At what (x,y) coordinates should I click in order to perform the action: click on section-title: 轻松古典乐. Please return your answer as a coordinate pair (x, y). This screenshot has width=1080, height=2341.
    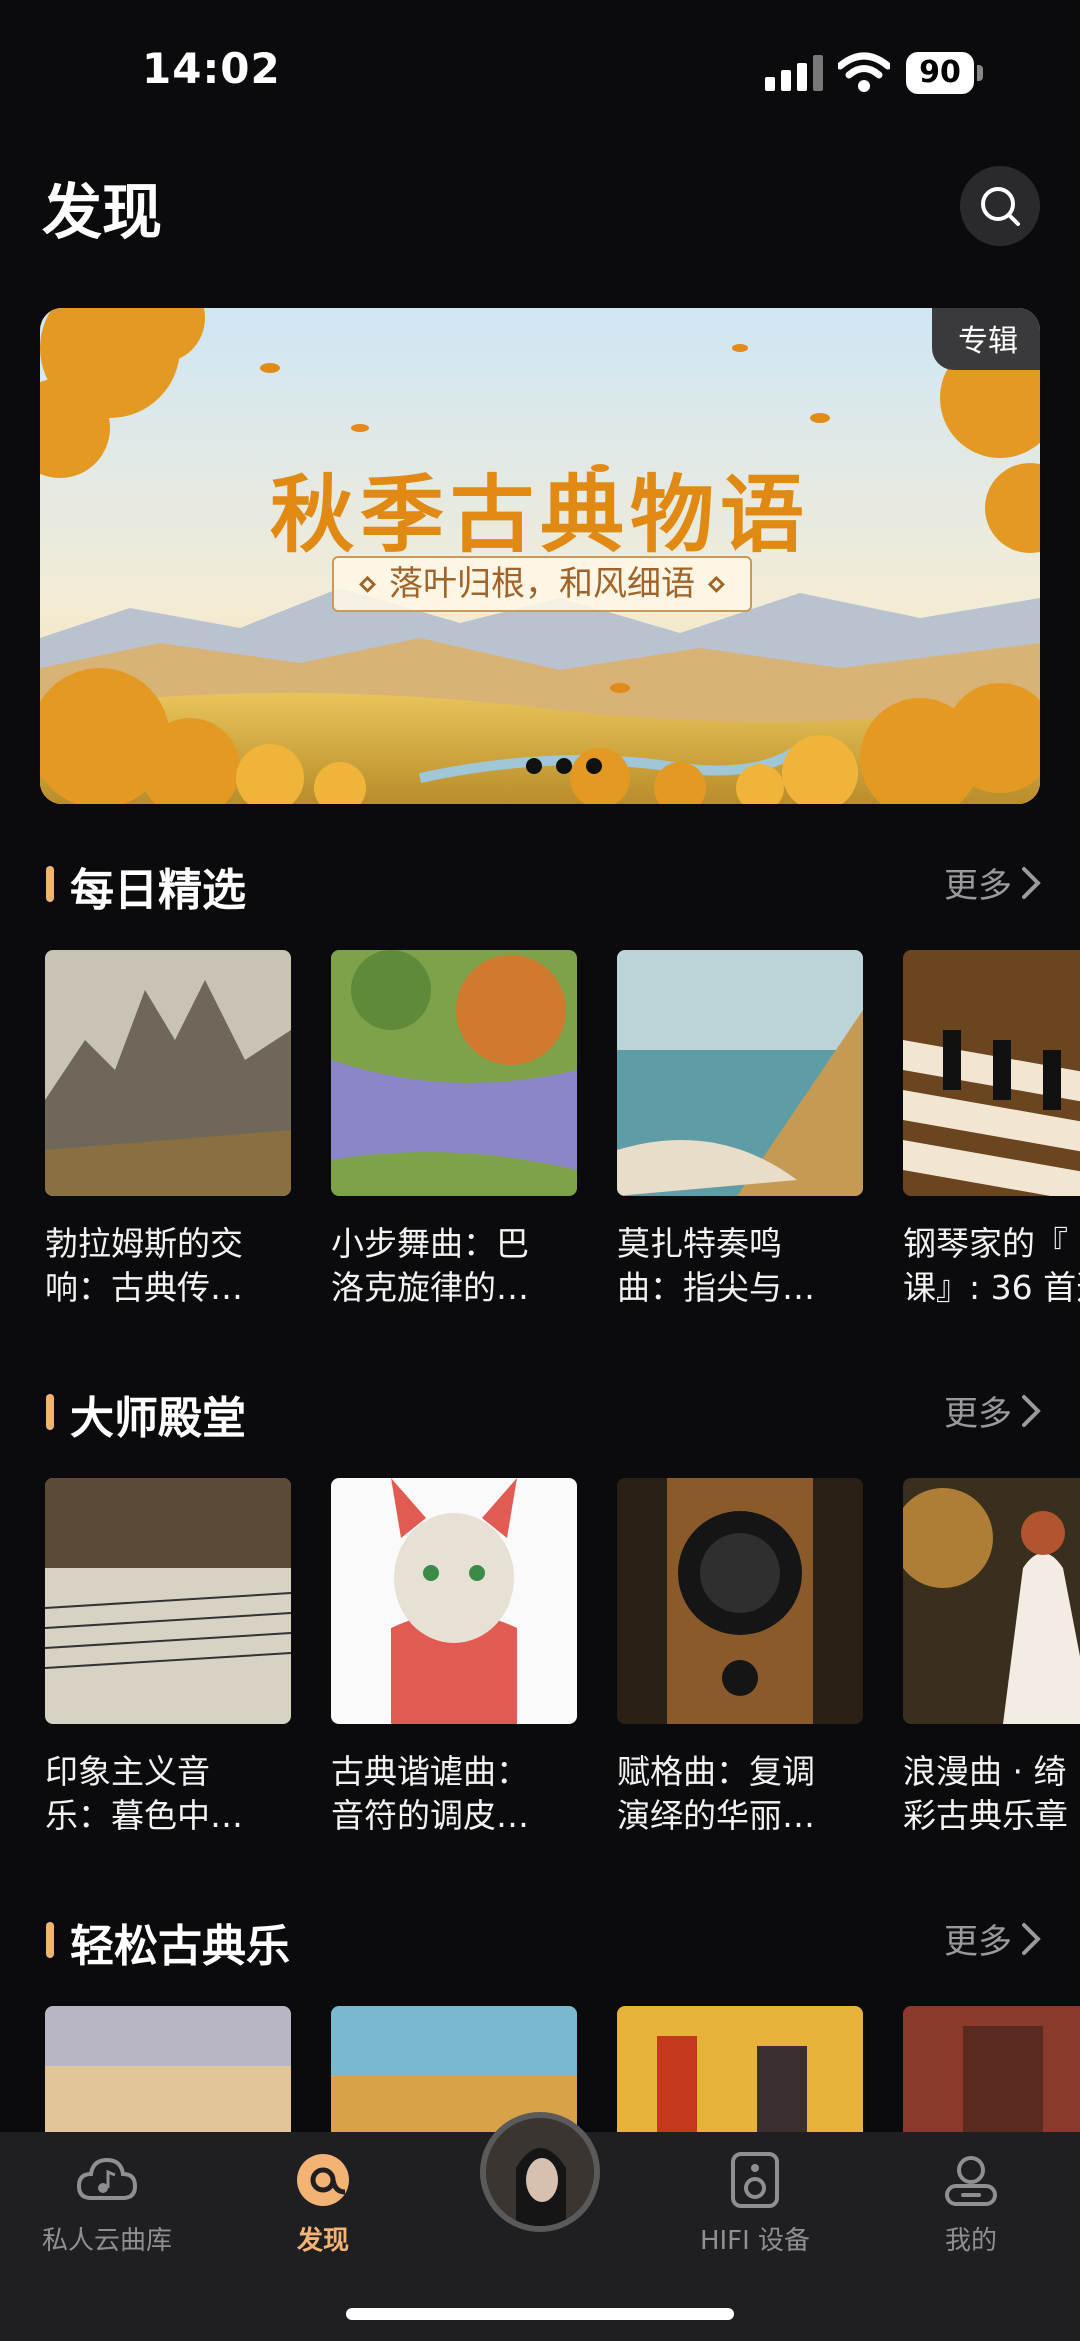
    Looking at the image, I should click on (180, 1946).